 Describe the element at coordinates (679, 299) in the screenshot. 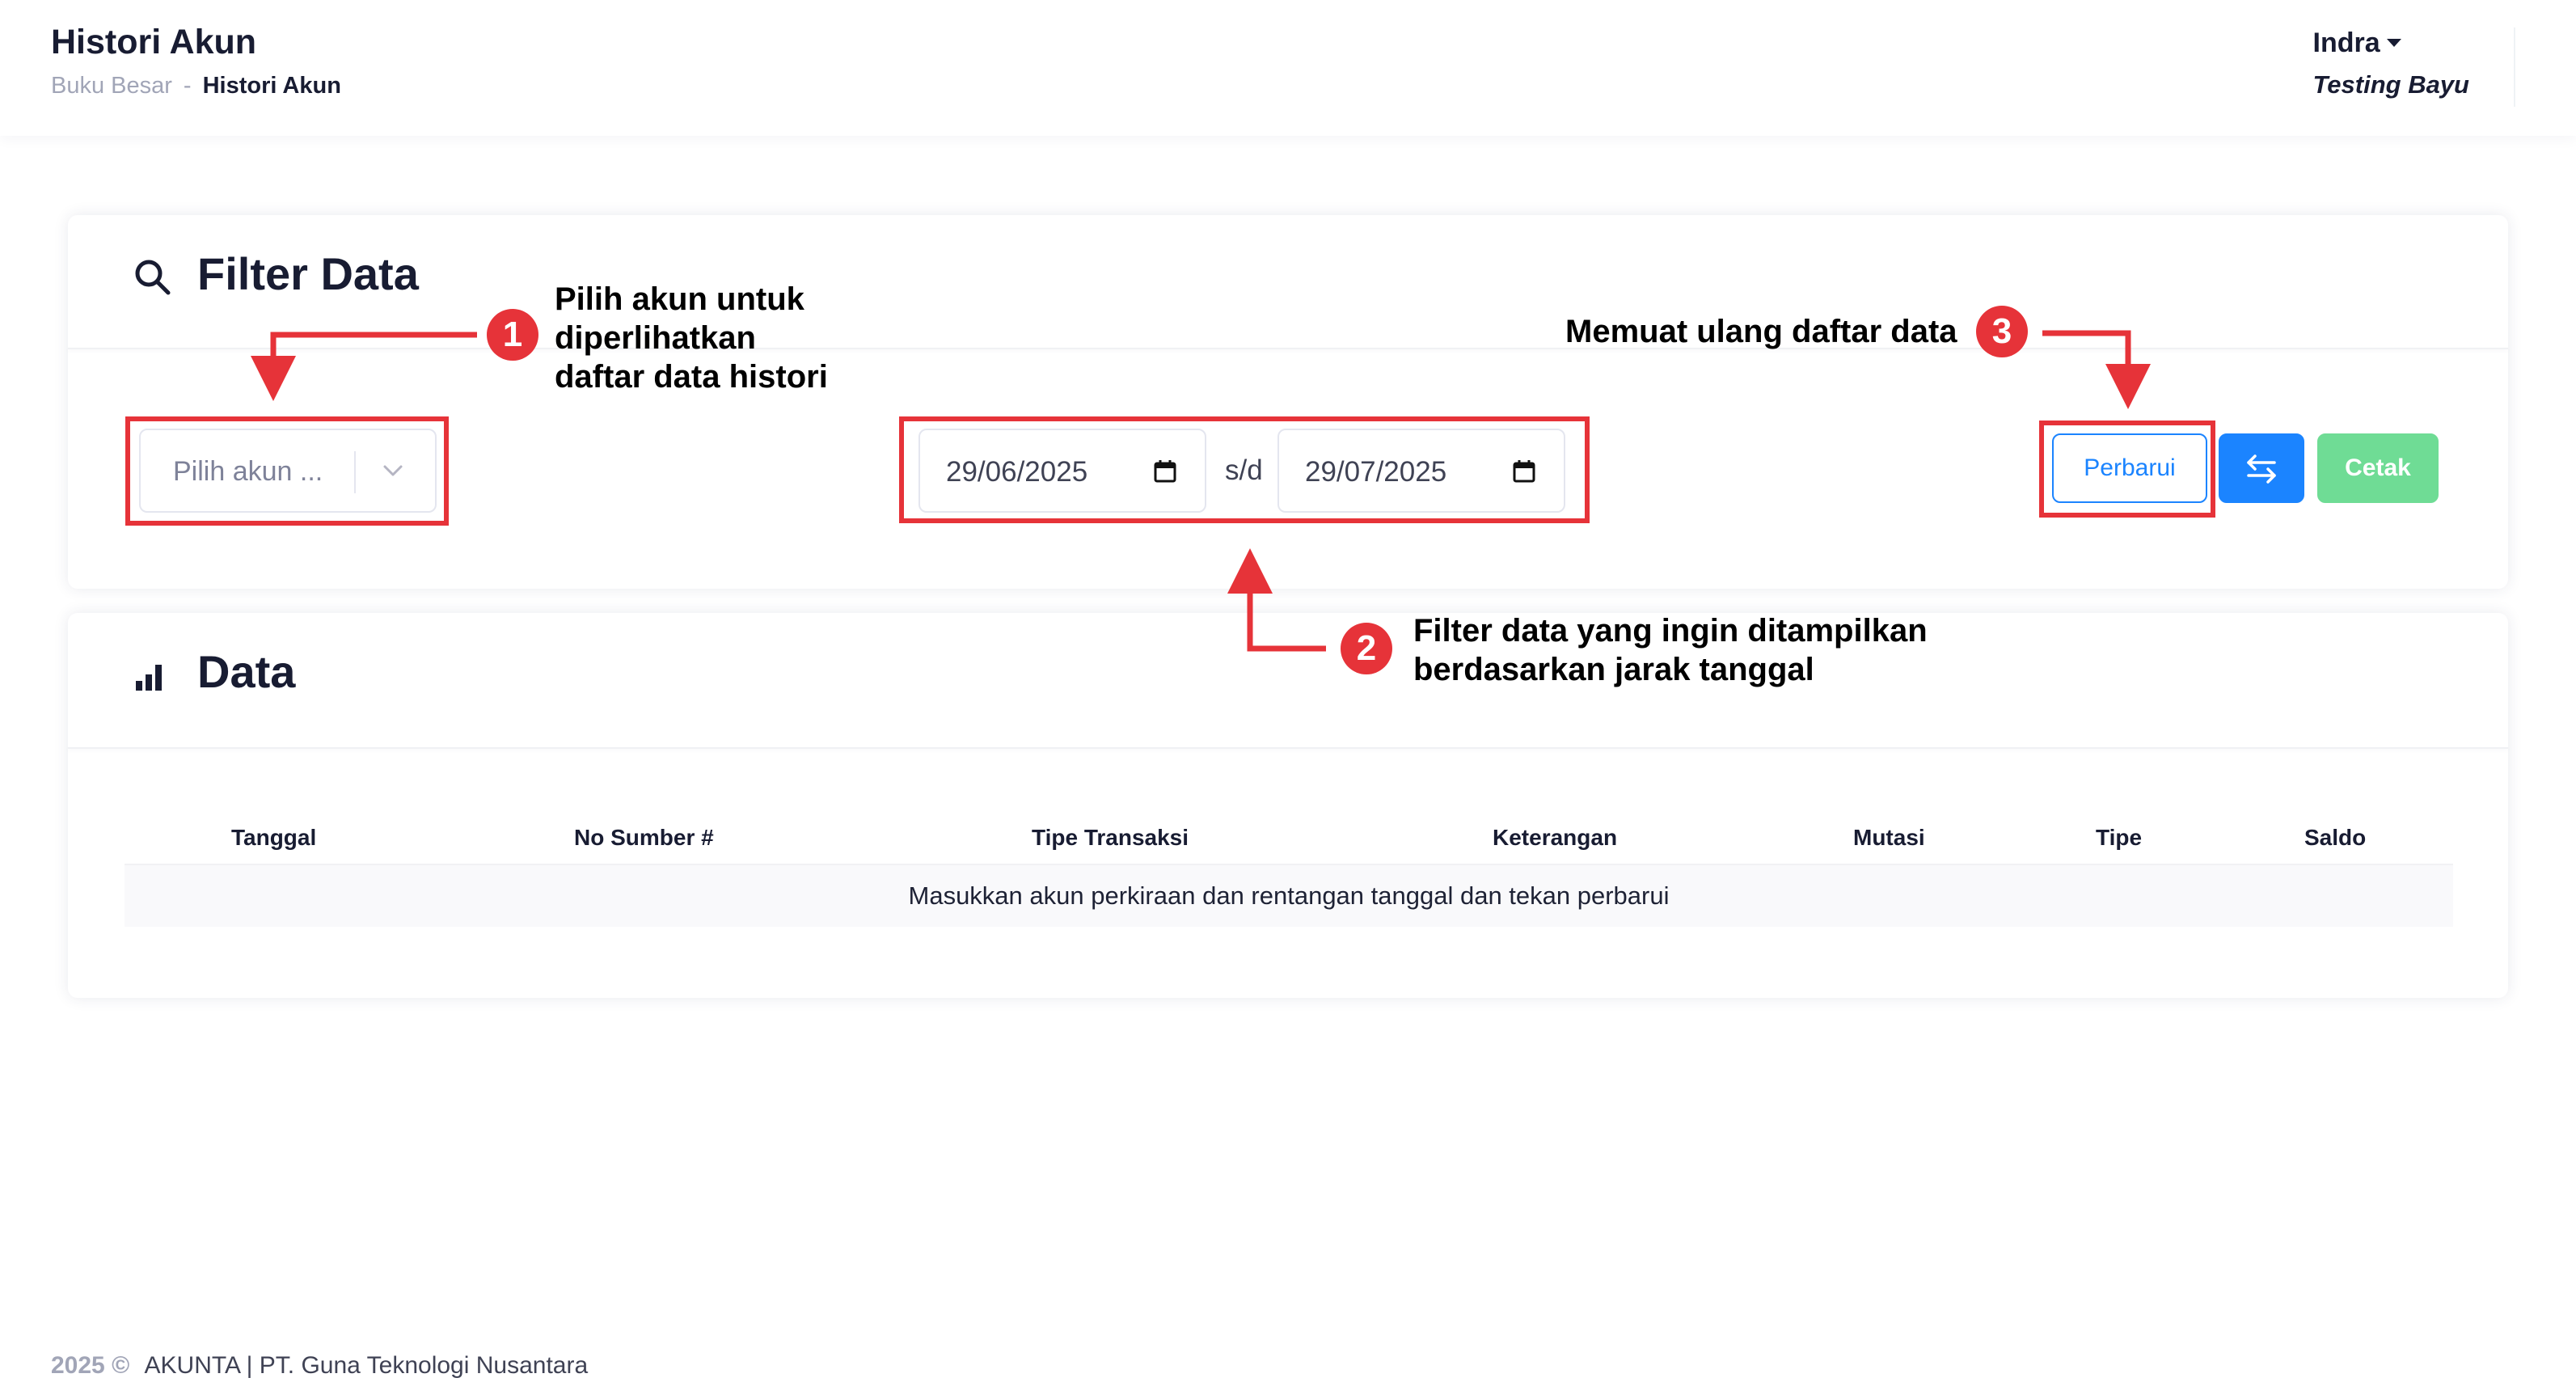

I see `annotation-1-line-1: Pilih akun untuk` at that location.